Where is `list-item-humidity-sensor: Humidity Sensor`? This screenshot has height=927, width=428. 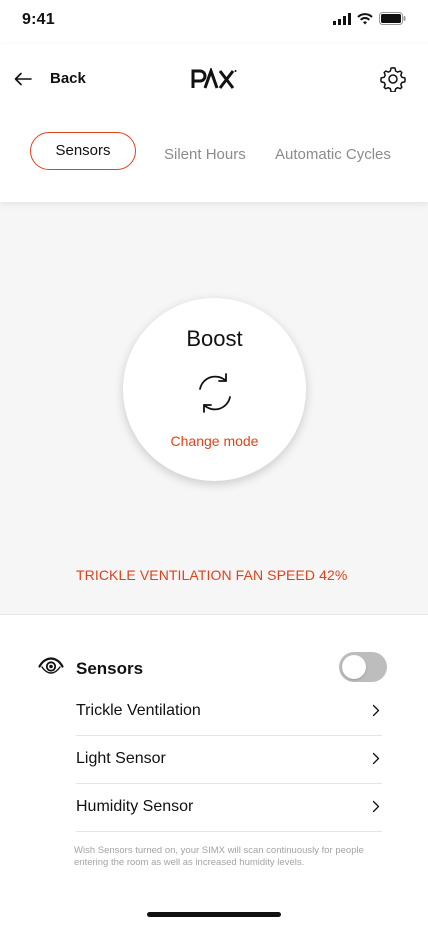
list-item-humidity-sensor: Humidity Sensor is located at coordinates (229, 808).